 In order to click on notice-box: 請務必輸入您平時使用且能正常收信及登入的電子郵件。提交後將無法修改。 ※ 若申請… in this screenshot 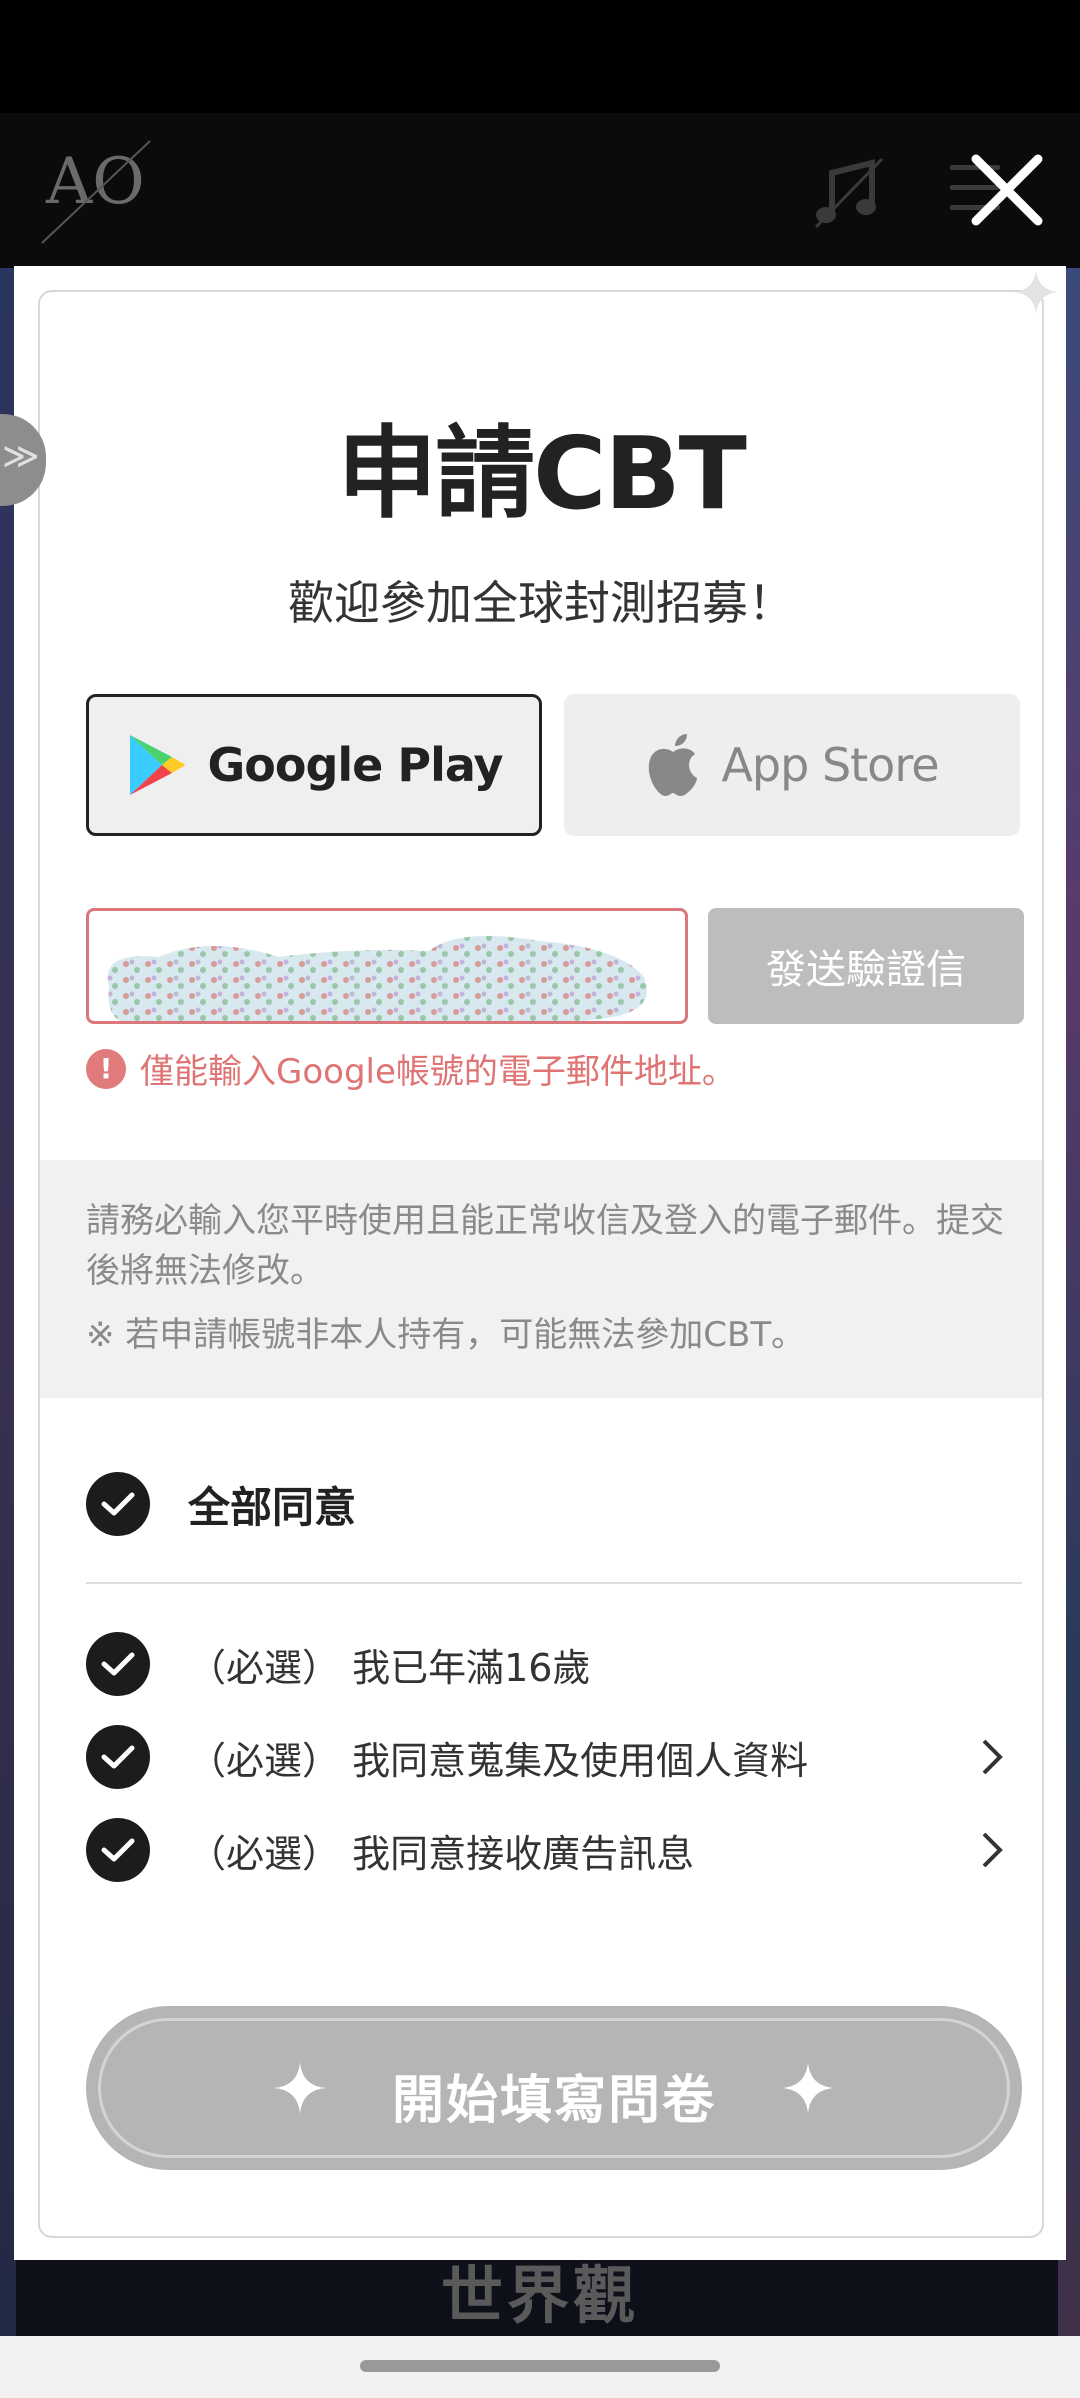, I will do `click(541, 1279)`.